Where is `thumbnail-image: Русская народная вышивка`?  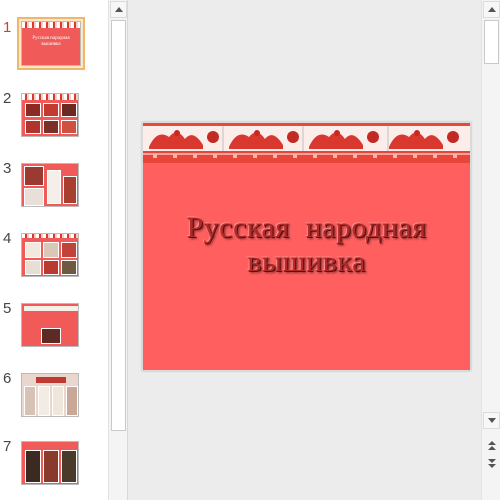 thumbnail-image: Русская народная вышивка is located at coordinates (51, 43).